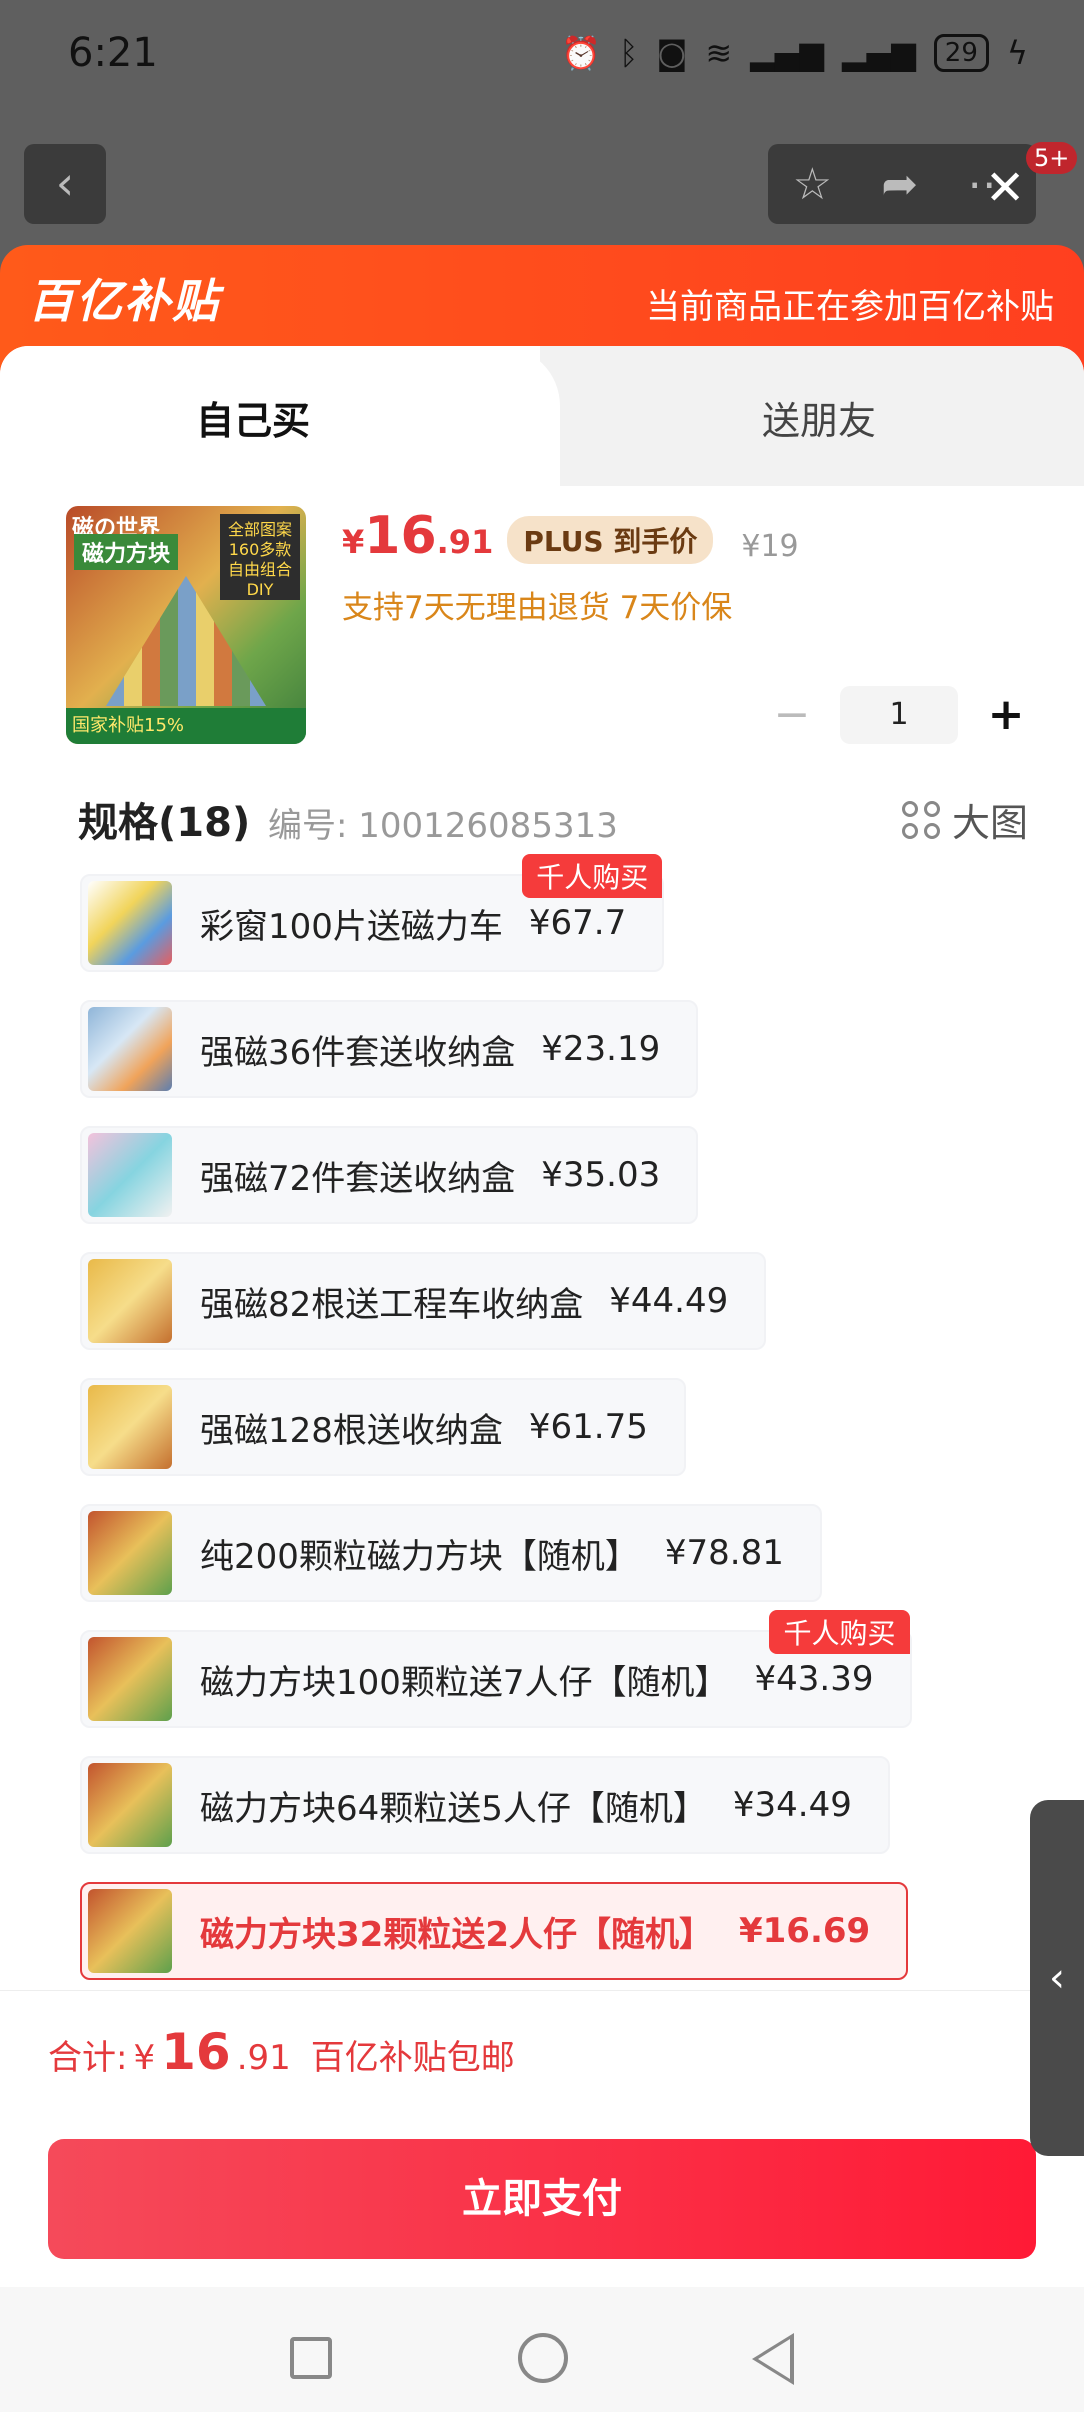 The width and height of the screenshot is (1084, 2412). What do you see at coordinates (186, 726) in the screenshot?
I see `product-image-strip: 国家补贴15%` at bounding box center [186, 726].